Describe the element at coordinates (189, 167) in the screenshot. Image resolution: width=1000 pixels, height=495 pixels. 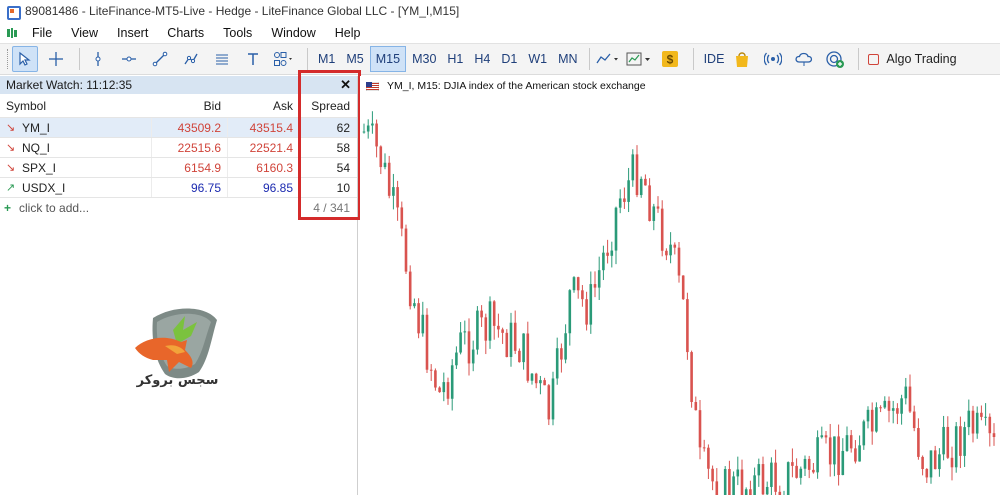
I see `bid-cell: 6154.9` at that location.